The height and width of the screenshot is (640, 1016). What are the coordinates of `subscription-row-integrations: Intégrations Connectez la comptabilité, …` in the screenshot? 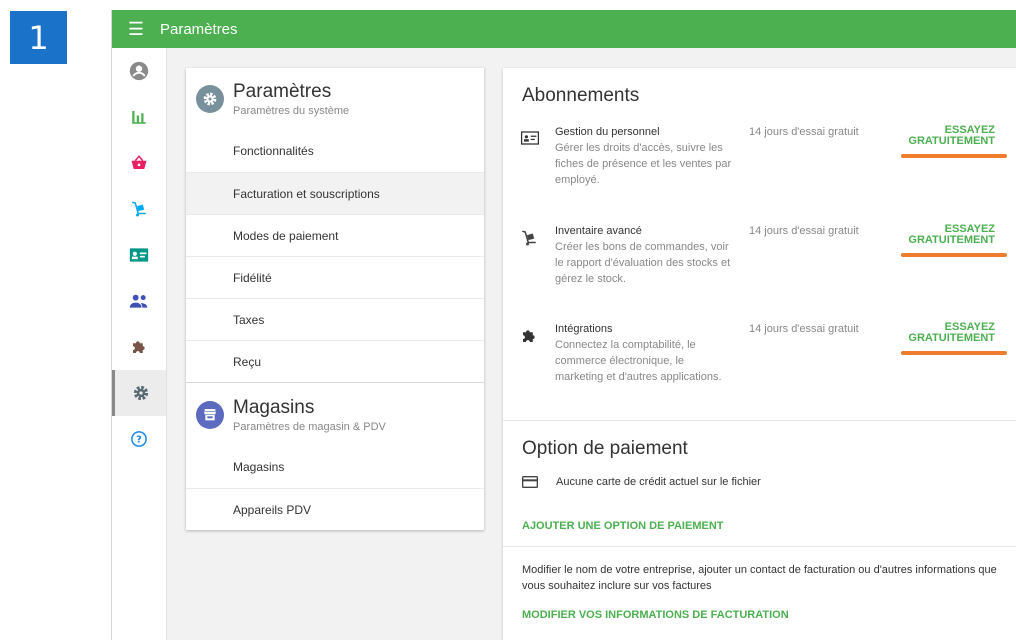 It's located at (759, 357).